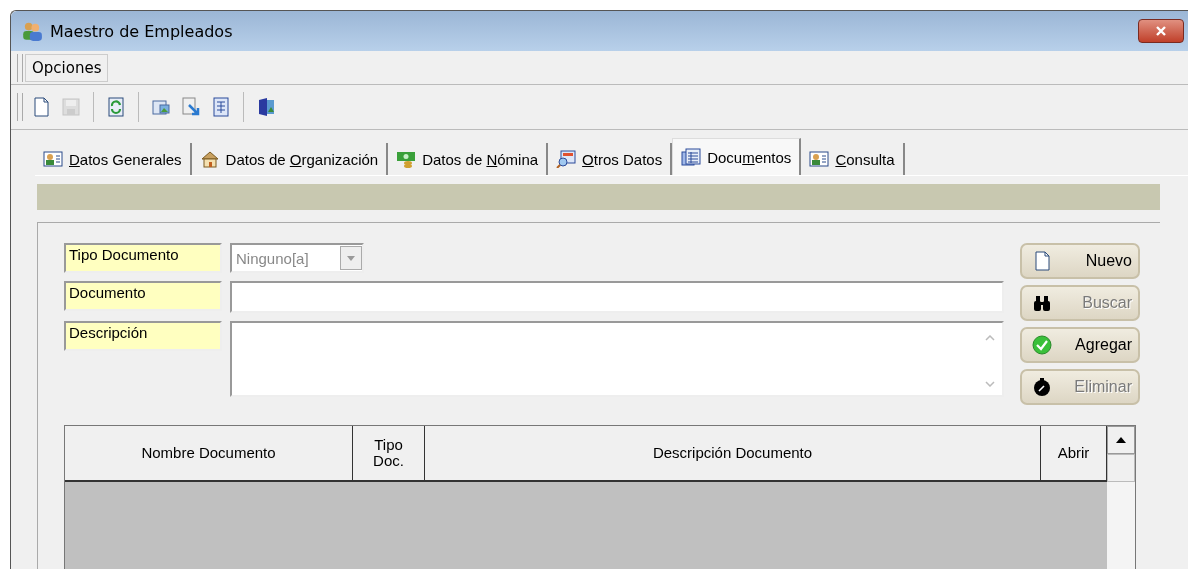 The image size is (1188, 569). Describe the element at coordinates (351, 258) in the screenshot. I see `dropdown-arrow-icon` at that location.